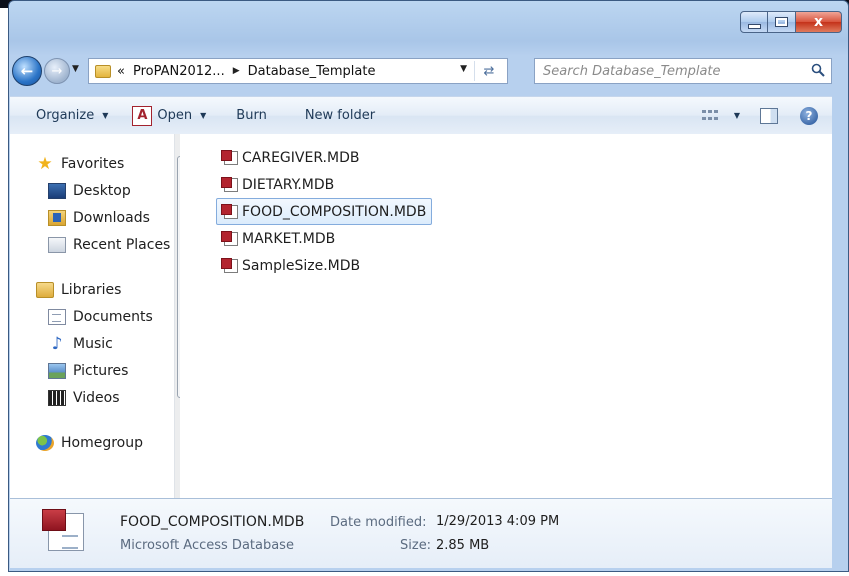 Image resolution: width=849 pixels, height=576 pixels. Describe the element at coordinates (45, 163) in the screenshot. I see `star-icon: ★` at that location.